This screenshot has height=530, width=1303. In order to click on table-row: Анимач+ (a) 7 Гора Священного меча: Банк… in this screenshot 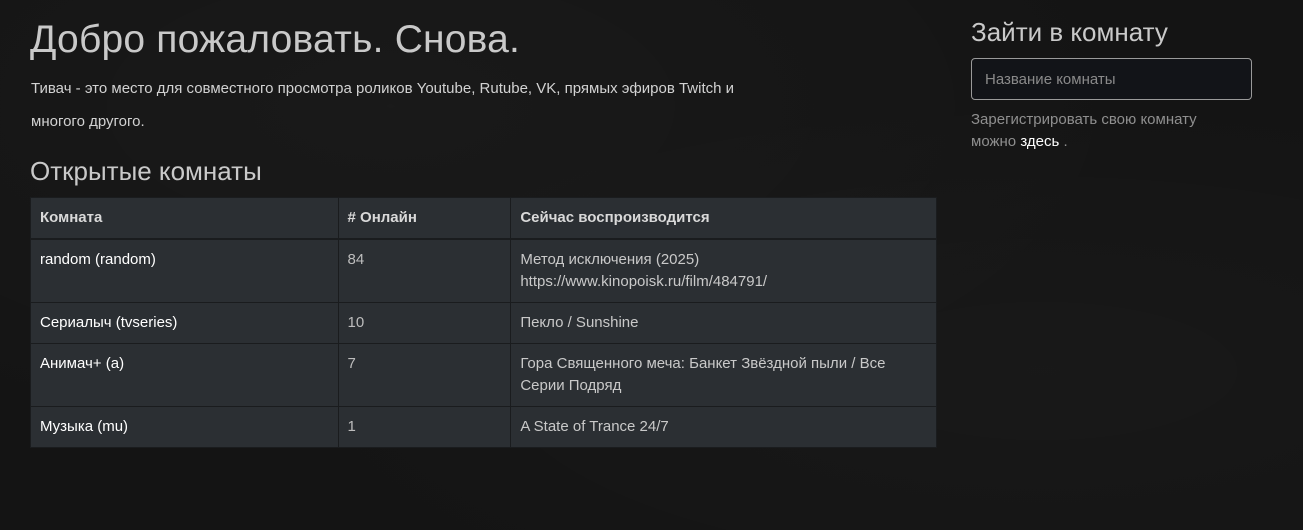, I will do `click(483, 375)`.